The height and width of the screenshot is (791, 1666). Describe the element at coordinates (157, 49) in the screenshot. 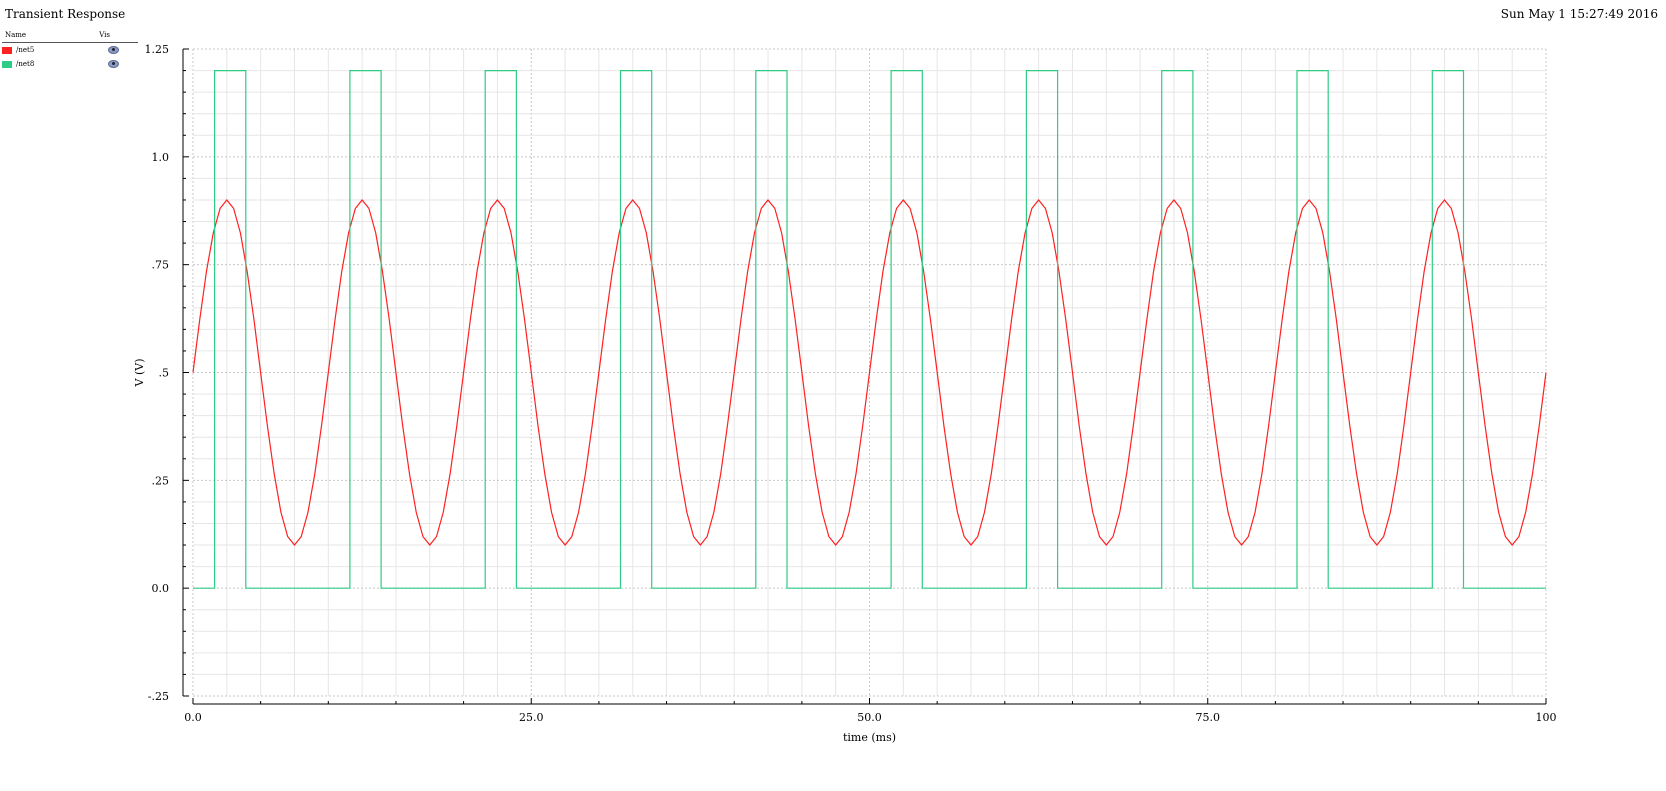

I see `y-tick-label: 1.25` at that location.